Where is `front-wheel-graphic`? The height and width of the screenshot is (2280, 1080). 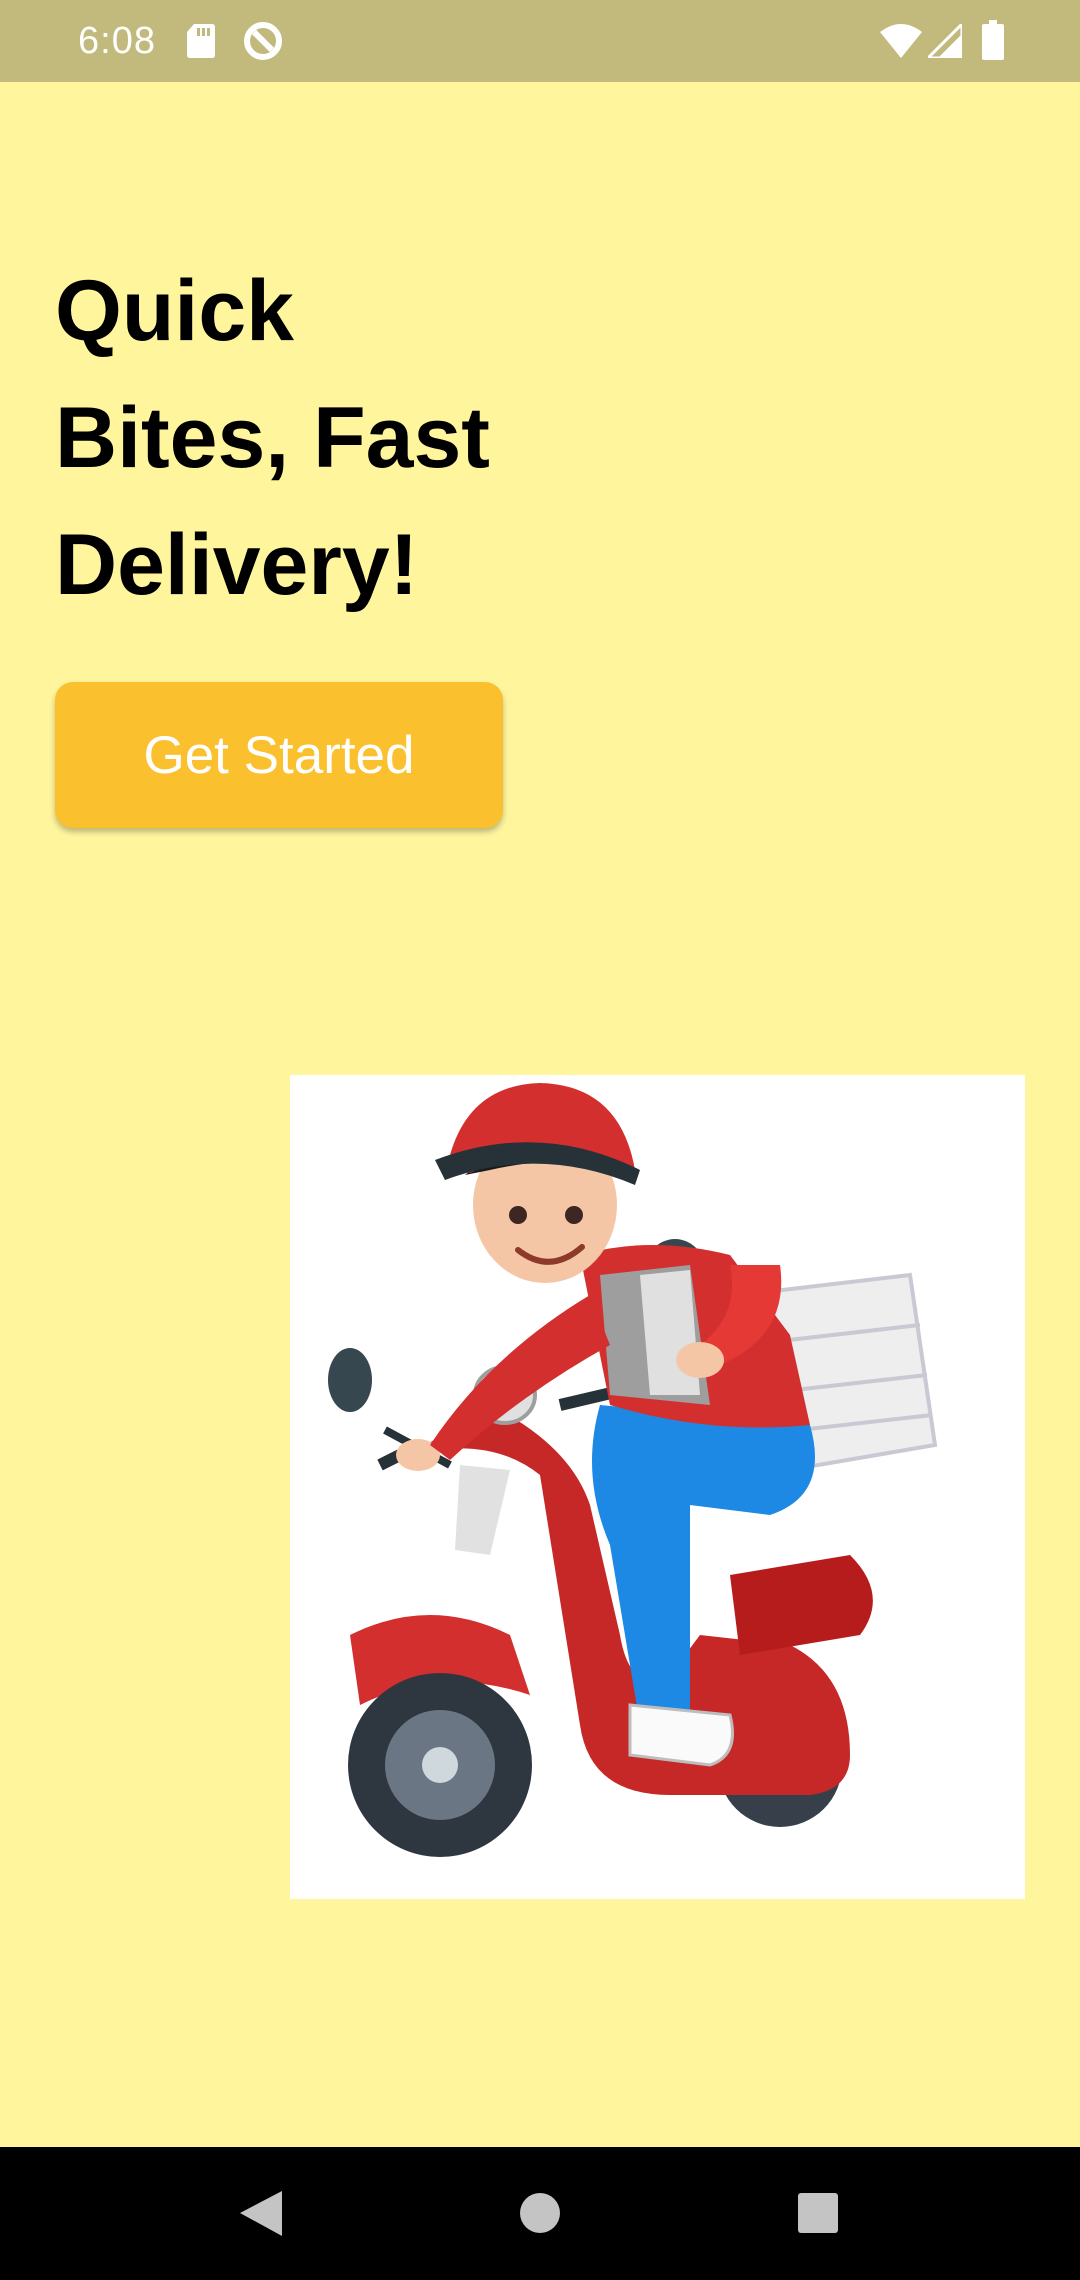 front-wheel-graphic is located at coordinates (440, 1765).